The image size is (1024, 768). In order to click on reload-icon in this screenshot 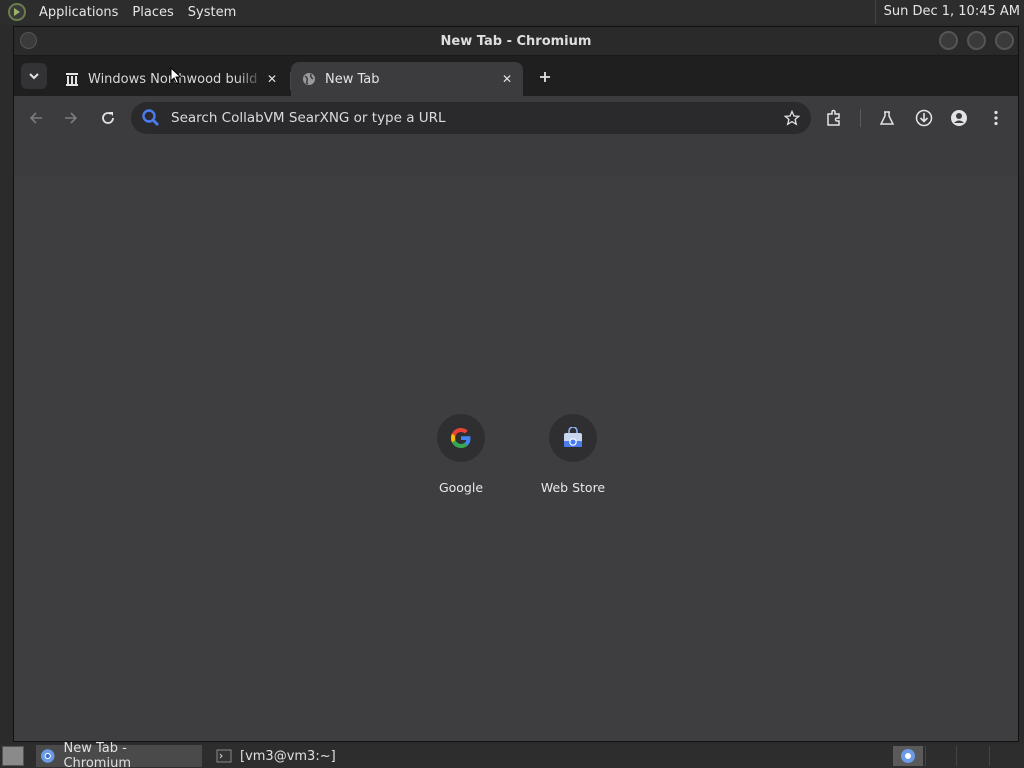, I will do `click(108, 118)`.